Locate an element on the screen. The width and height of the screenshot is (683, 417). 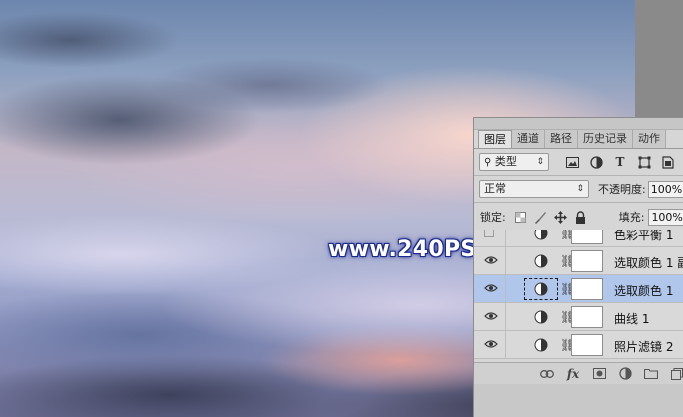
tab-history: 历史记录 is located at coordinates (605, 139).